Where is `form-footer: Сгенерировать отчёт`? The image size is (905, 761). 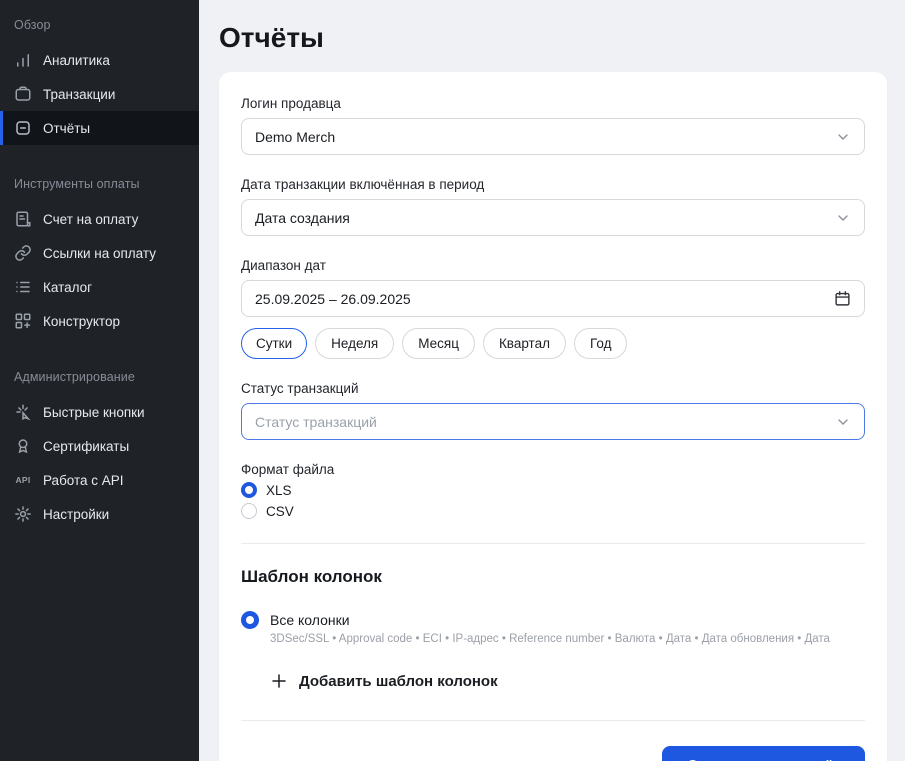 form-footer: Сгенерировать отчёт is located at coordinates (553, 753).